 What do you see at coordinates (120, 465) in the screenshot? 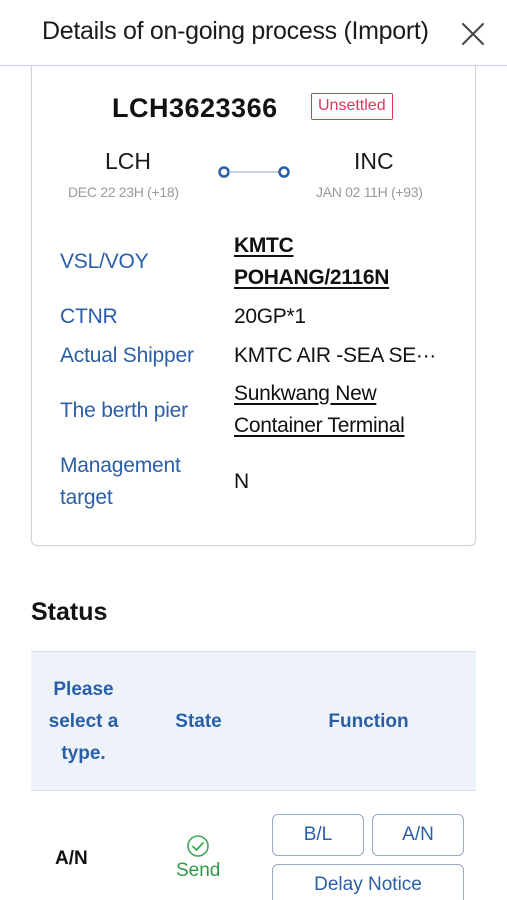
I see `mgmt-label-line1: Management` at bounding box center [120, 465].